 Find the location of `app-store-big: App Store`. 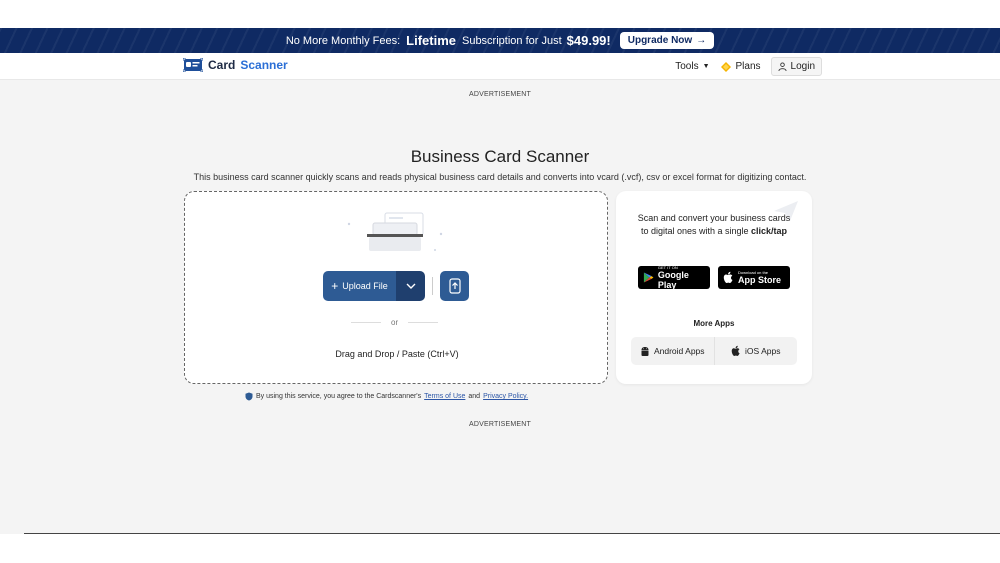

app-store-big: App Store is located at coordinates (760, 280).